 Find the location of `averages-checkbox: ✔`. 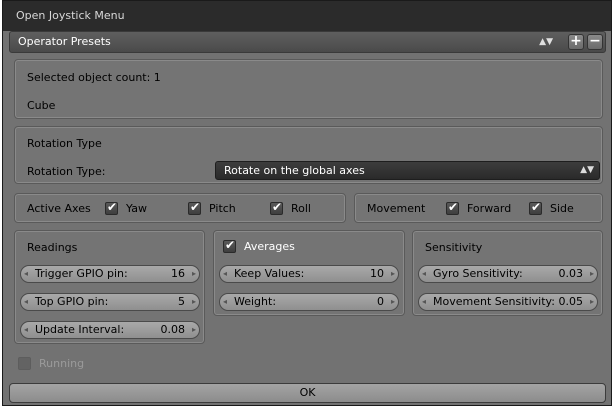

averages-checkbox: ✔ is located at coordinates (229, 245).